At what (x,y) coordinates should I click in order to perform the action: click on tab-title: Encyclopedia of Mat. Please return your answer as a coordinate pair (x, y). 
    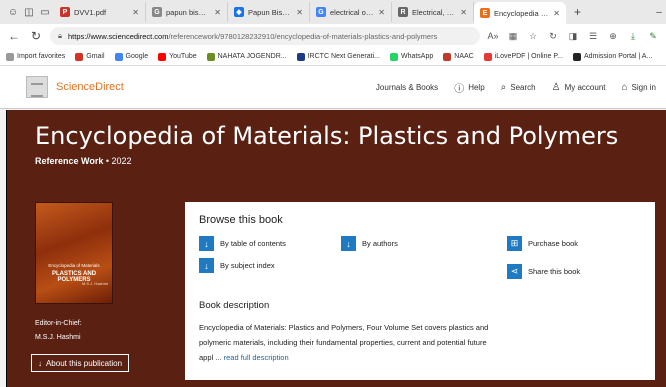
    Looking at the image, I should click on (521, 13).